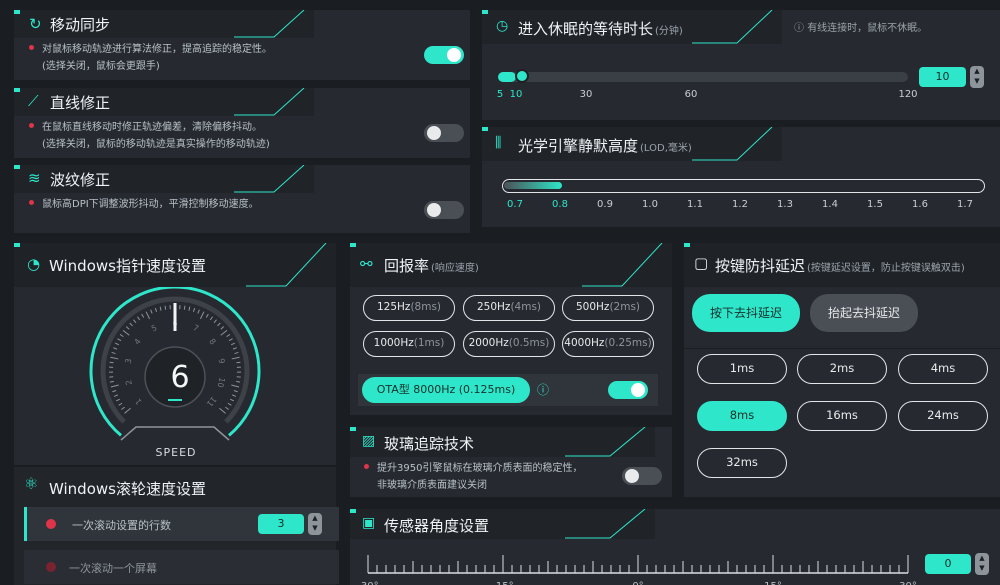 The height and width of the screenshot is (585, 1000). What do you see at coordinates (740, 204) in the screenshot?
I see `lod-tick-label: 1.2` at bounding box center [740, 204].